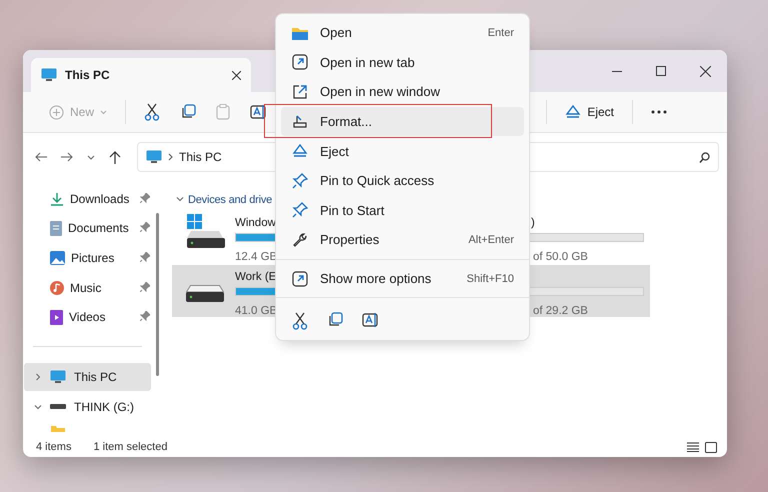 The width and height of the screenshot is (768, 492). Describe the element at coordinates (57, 199) in the screenshot. I see `download-icon` at that location.